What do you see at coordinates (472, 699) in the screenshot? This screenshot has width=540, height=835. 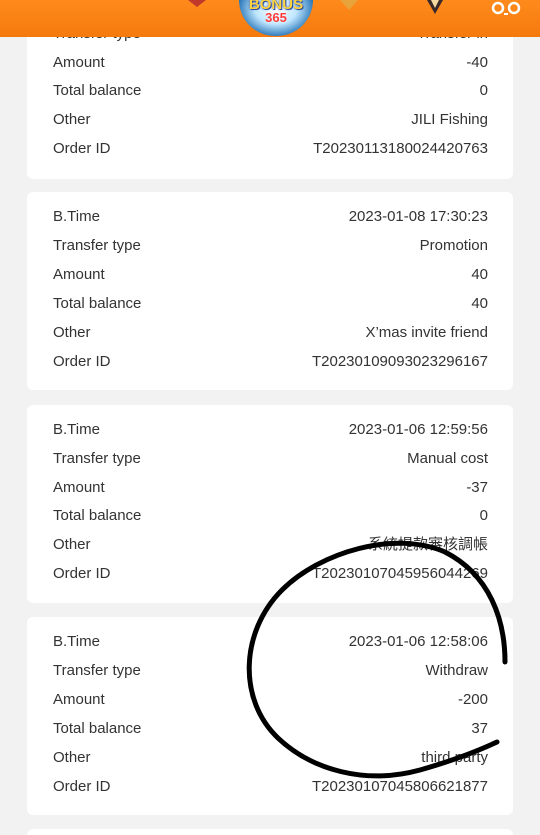 I see `row-value: -200` at bounding box center [472, 699].